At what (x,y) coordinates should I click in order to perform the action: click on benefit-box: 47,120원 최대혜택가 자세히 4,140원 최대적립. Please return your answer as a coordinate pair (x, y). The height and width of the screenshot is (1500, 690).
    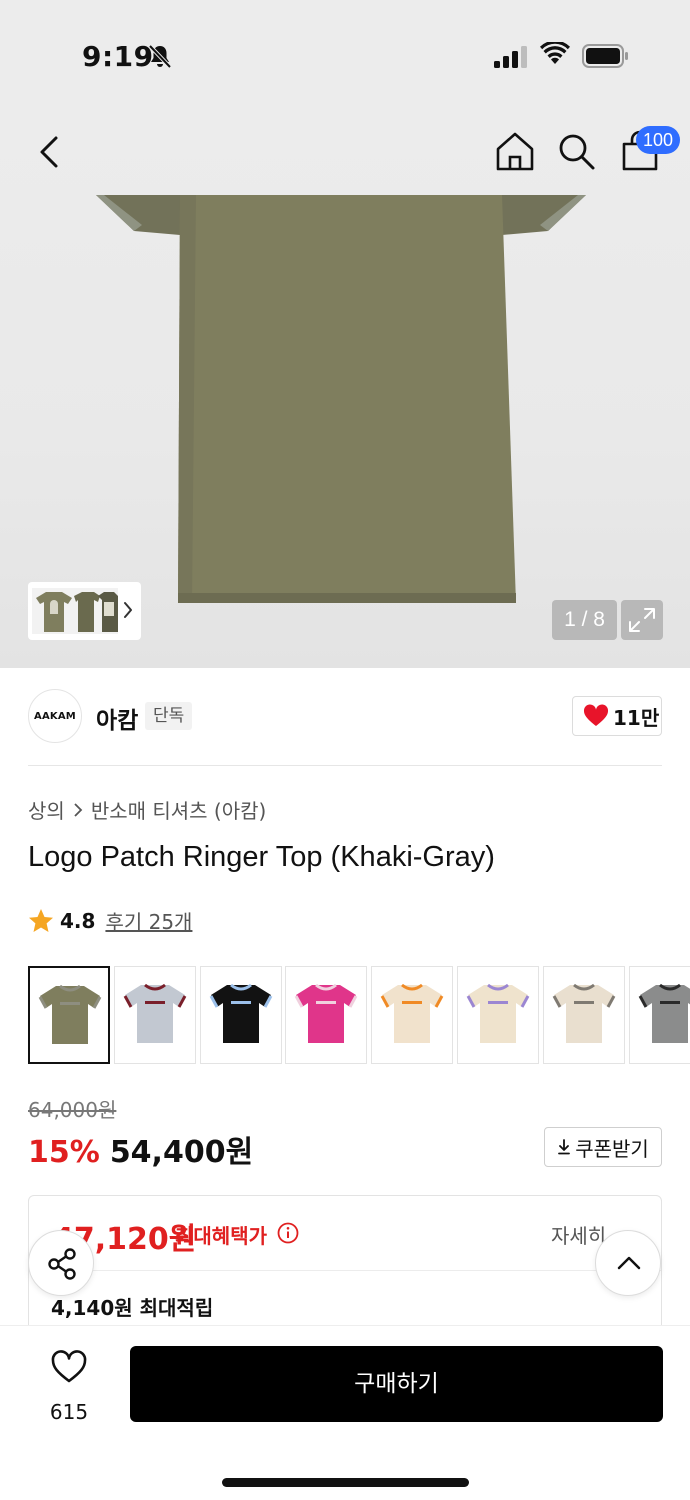
    Looking at the image, I should click on (345, 1265).